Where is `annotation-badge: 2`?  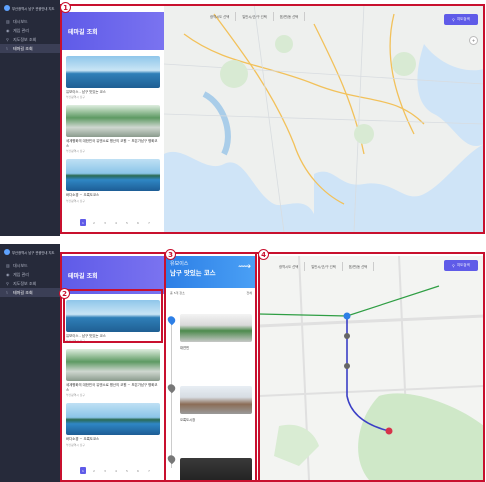 annotation-badge: 2 is located at coordinates (64, 293).